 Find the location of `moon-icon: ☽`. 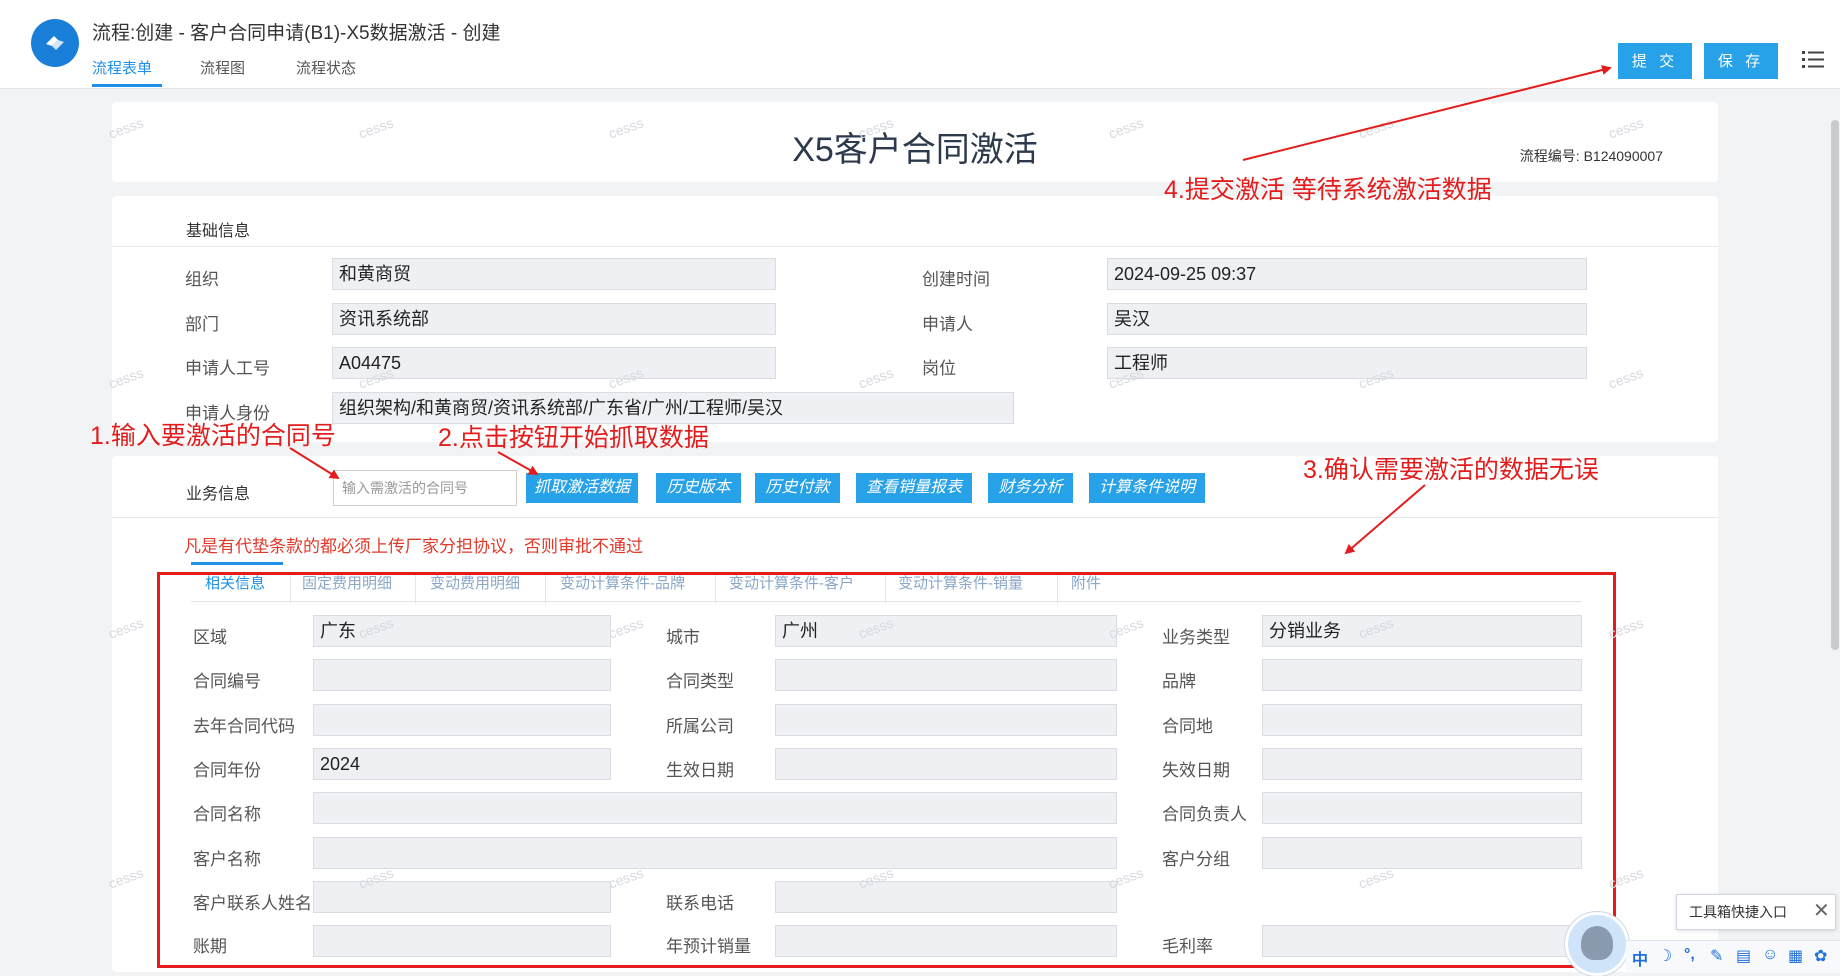

moon-icon: ☽ is located at coordinates (1665, 956).